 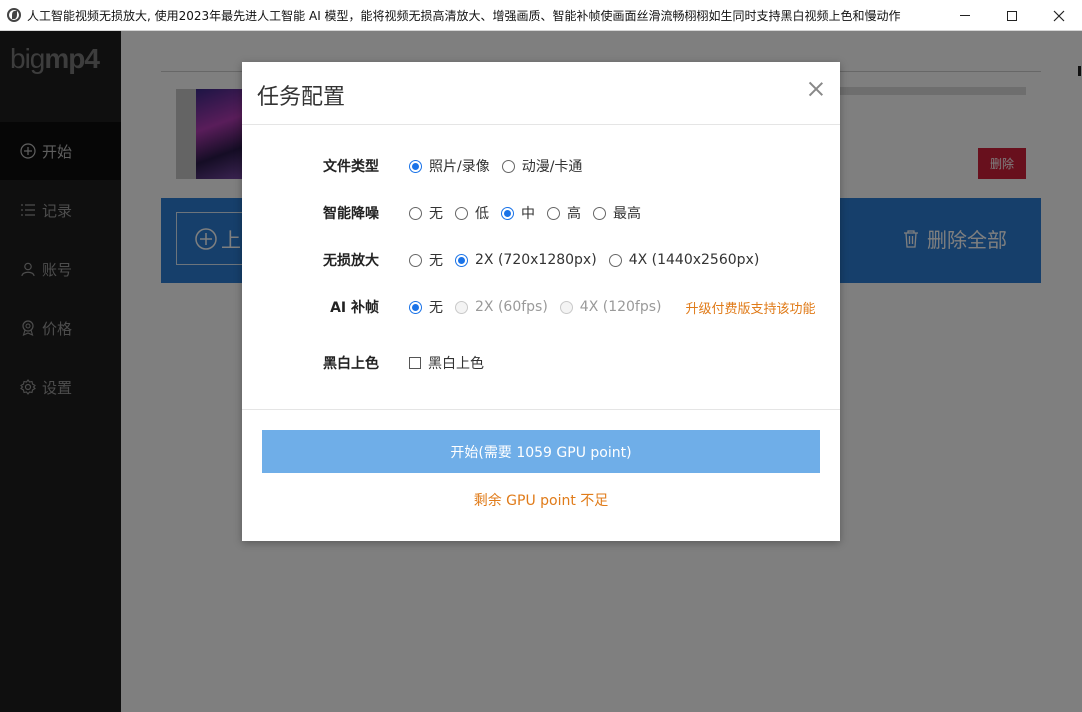 I want to click on colorize-row: 黑白上色 黑白上色, so click(x=541, y=363).